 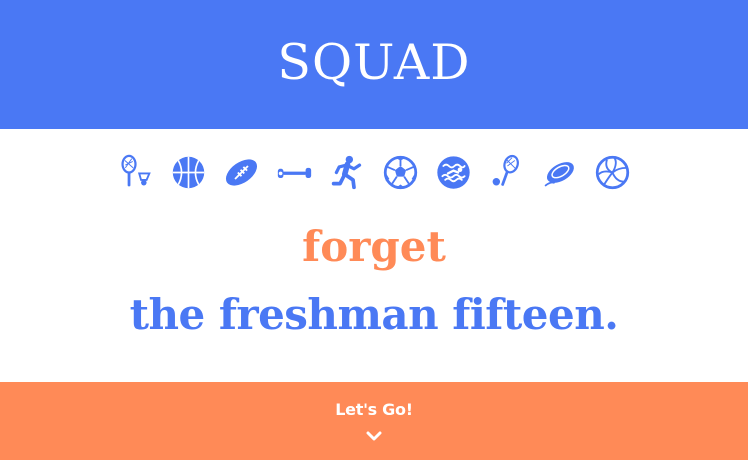 I want to click on badminton-icon, so click(x=135, y=172).